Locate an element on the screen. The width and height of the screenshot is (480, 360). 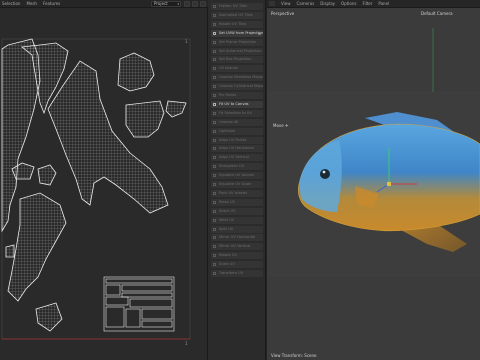
grid-icon is located at coordinates (195, 4).